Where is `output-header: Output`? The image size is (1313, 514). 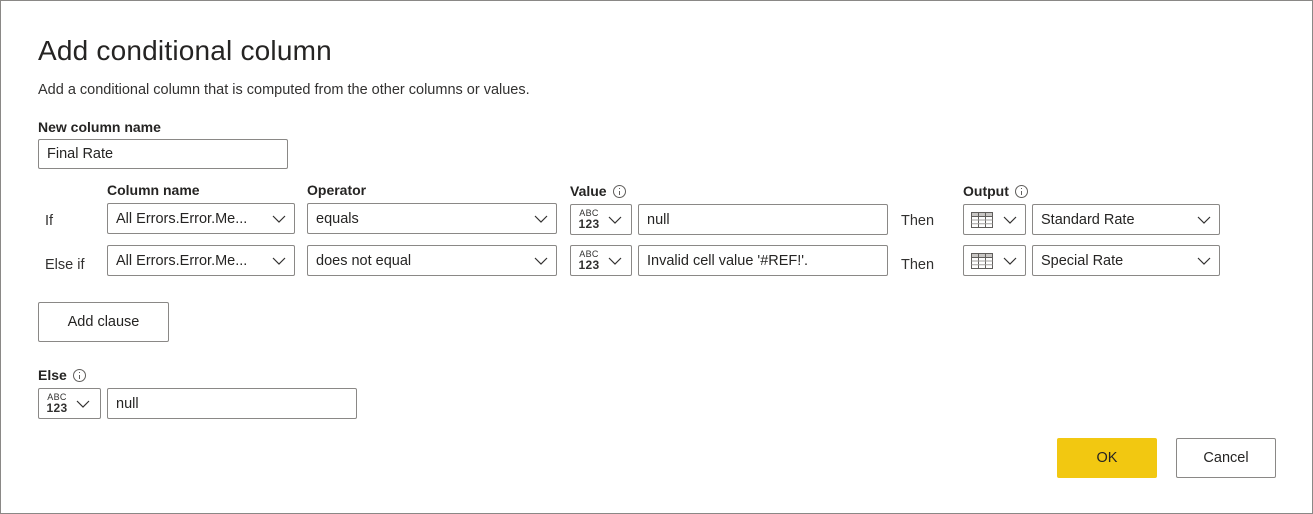 output-header: Output is located at coordinates (986, 191).